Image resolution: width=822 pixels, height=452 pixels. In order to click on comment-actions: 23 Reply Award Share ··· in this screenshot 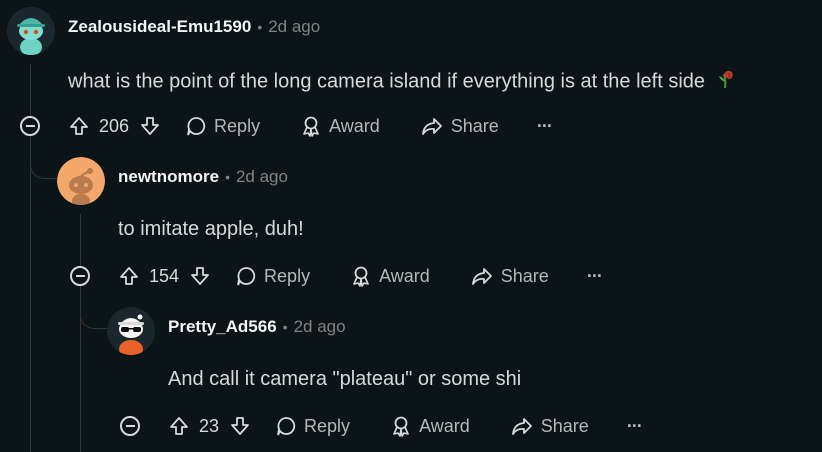, I will do `click(405, 426)`.